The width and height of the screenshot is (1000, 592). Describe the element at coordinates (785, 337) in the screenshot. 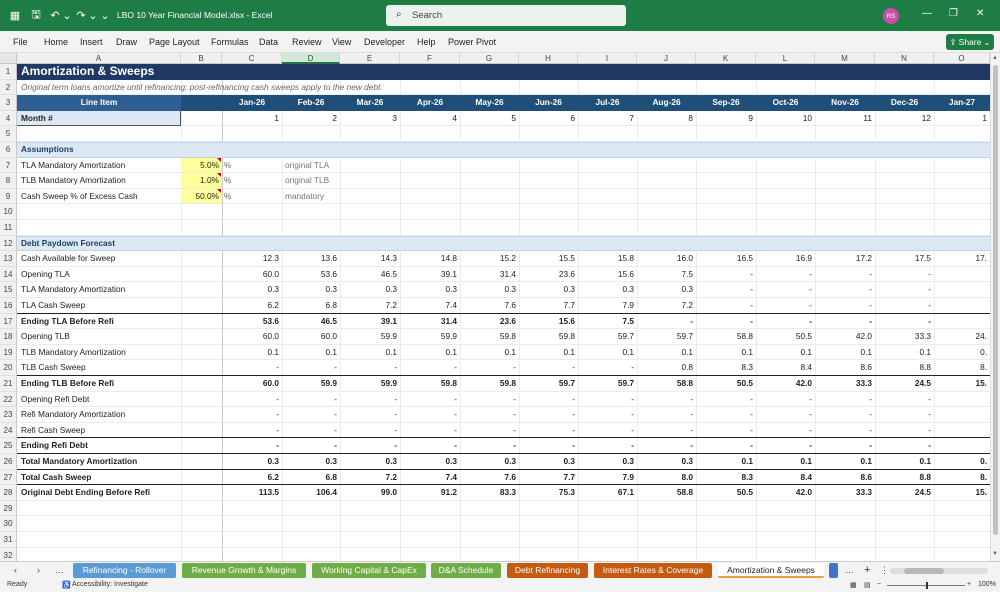

I see `forecast-value: 50.5` at that location.